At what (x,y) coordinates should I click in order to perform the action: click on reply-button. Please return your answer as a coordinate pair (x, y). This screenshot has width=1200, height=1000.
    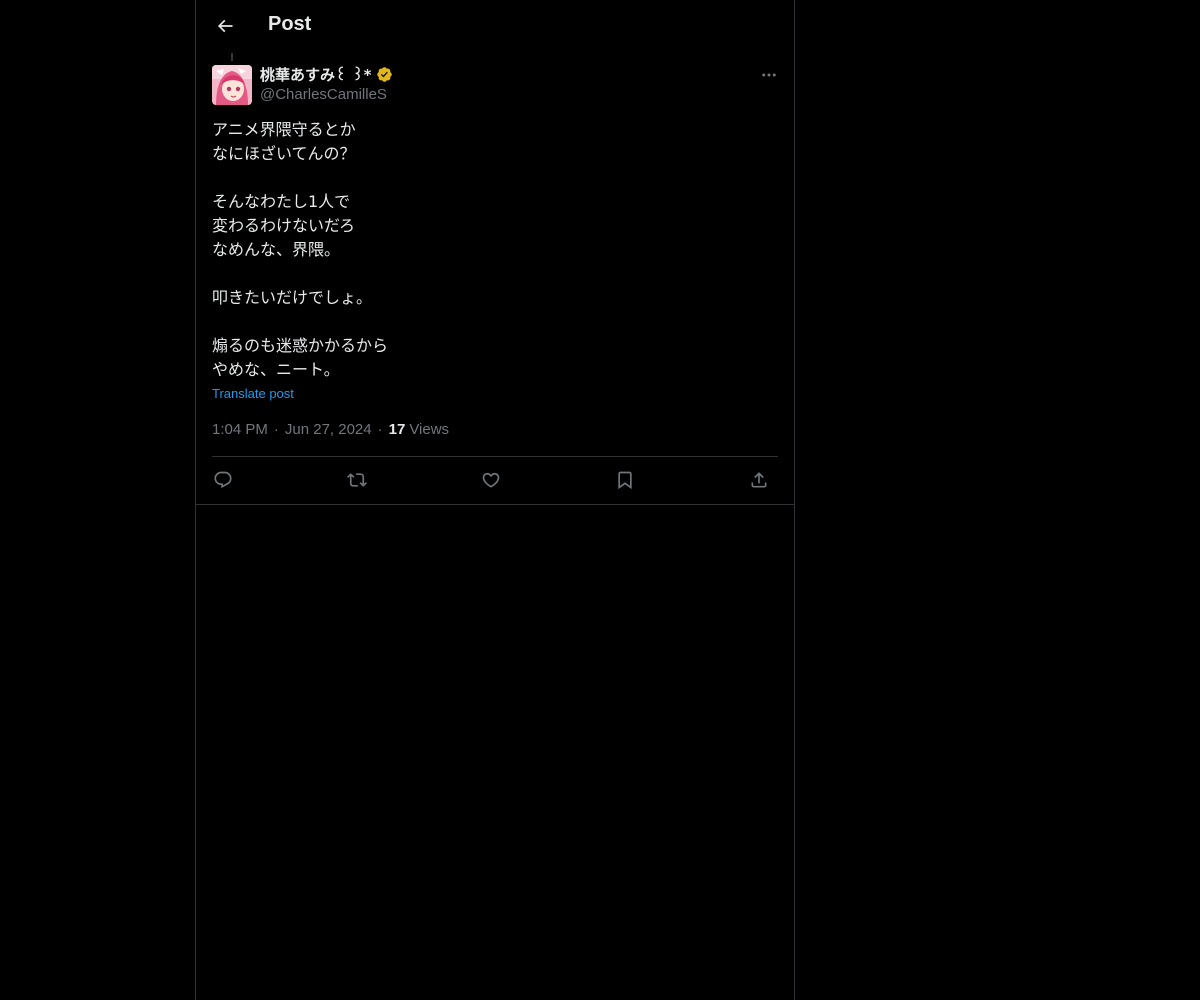
    Looking at the image, I should click on (223, 480).